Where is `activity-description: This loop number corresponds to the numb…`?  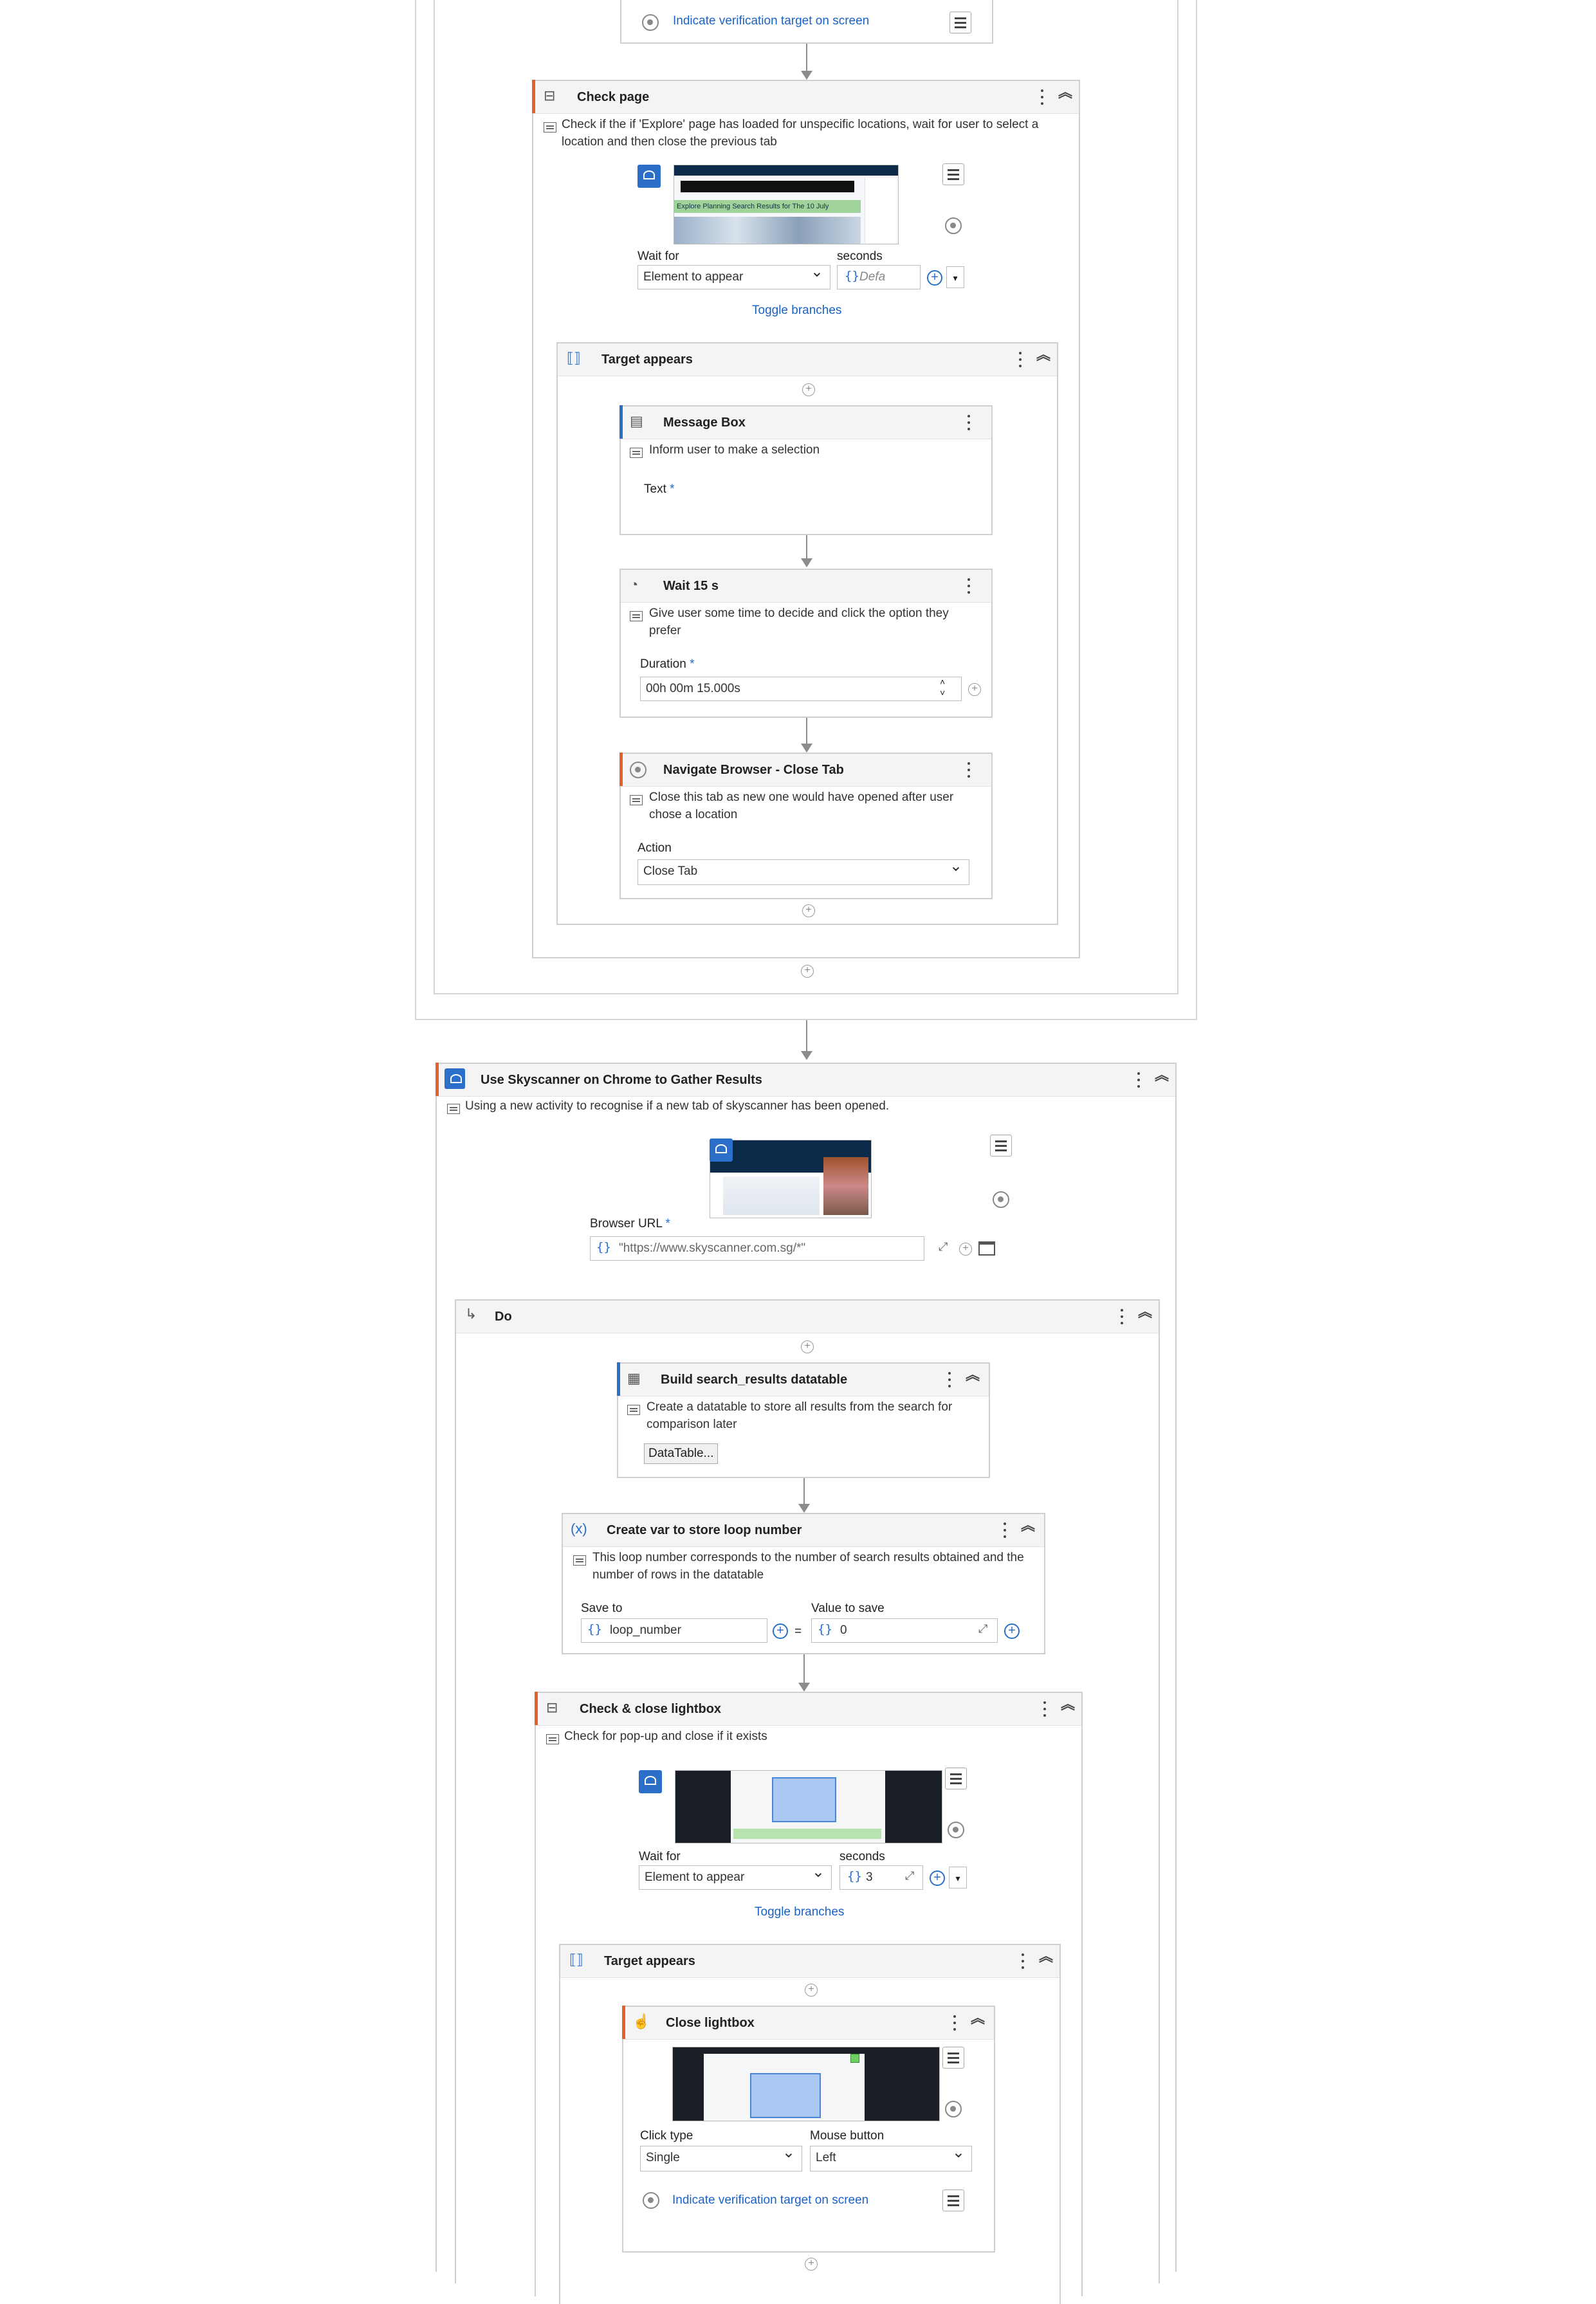
activity-description: This loop number corresponds to the numb… is located at coordinates (808, 1566).